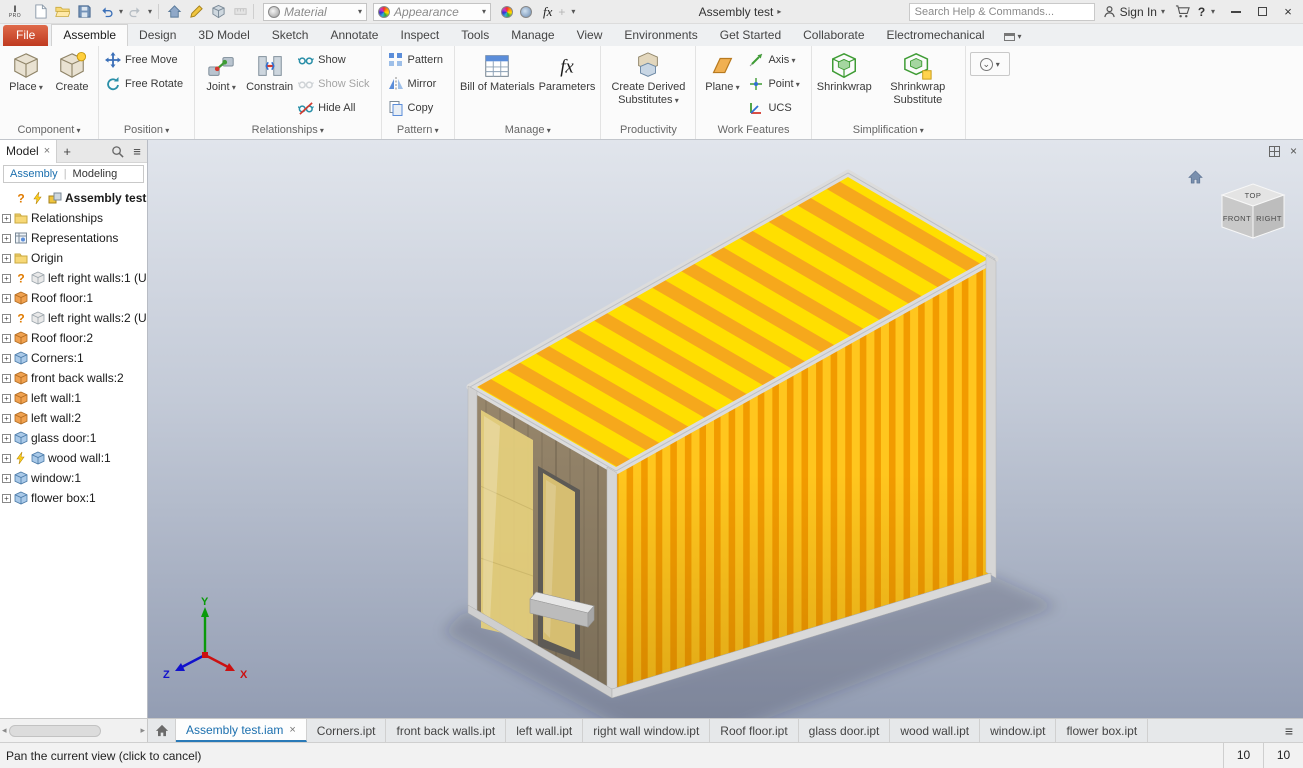 Image resolution: width=1303 pixels, height=768 pixels. I want to click on undo-dropdown-icon: ▾, so click(121, 11).